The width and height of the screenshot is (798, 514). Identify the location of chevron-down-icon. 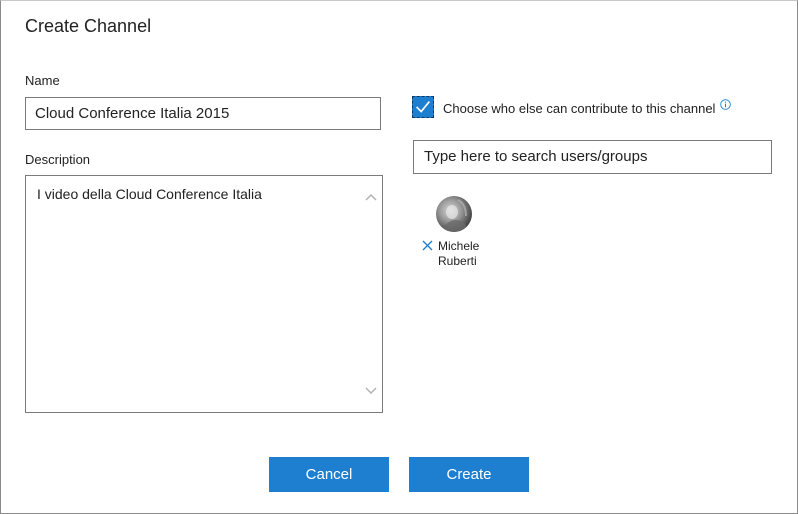
(371, 391).